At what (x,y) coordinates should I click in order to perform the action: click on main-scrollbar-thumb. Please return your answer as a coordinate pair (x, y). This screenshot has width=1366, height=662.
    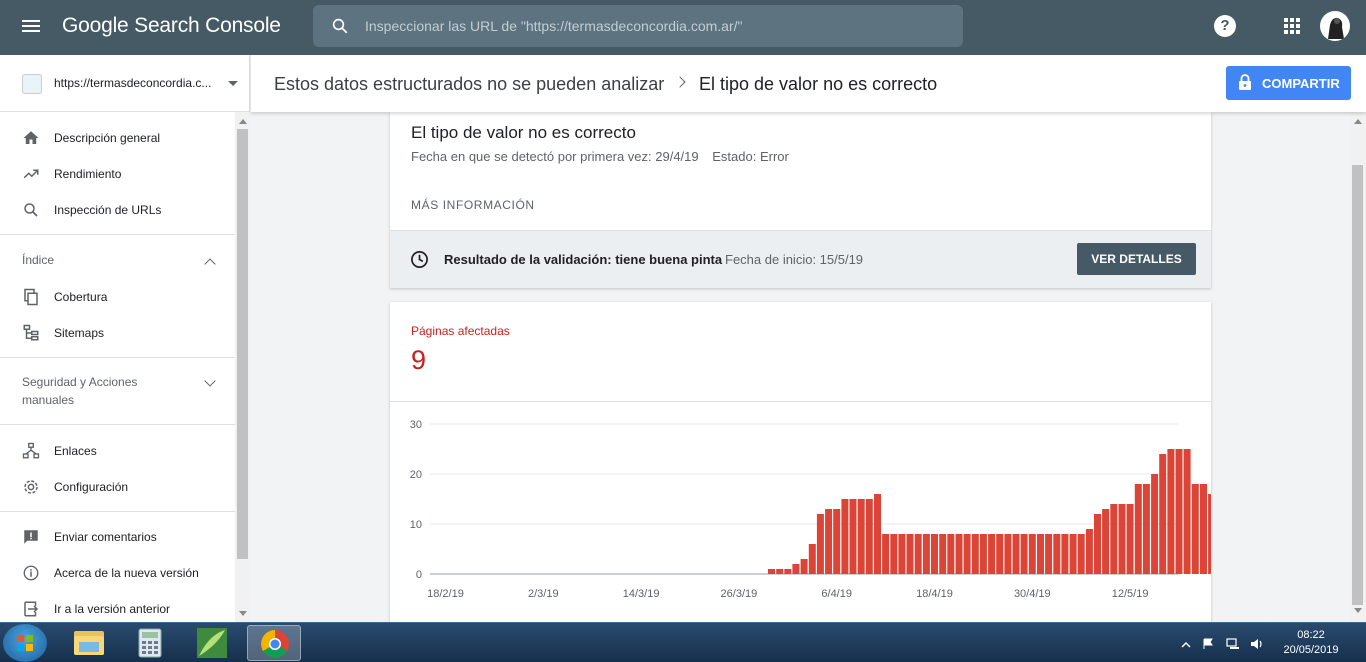
    Looking at the image, I should click on (1357, 385).